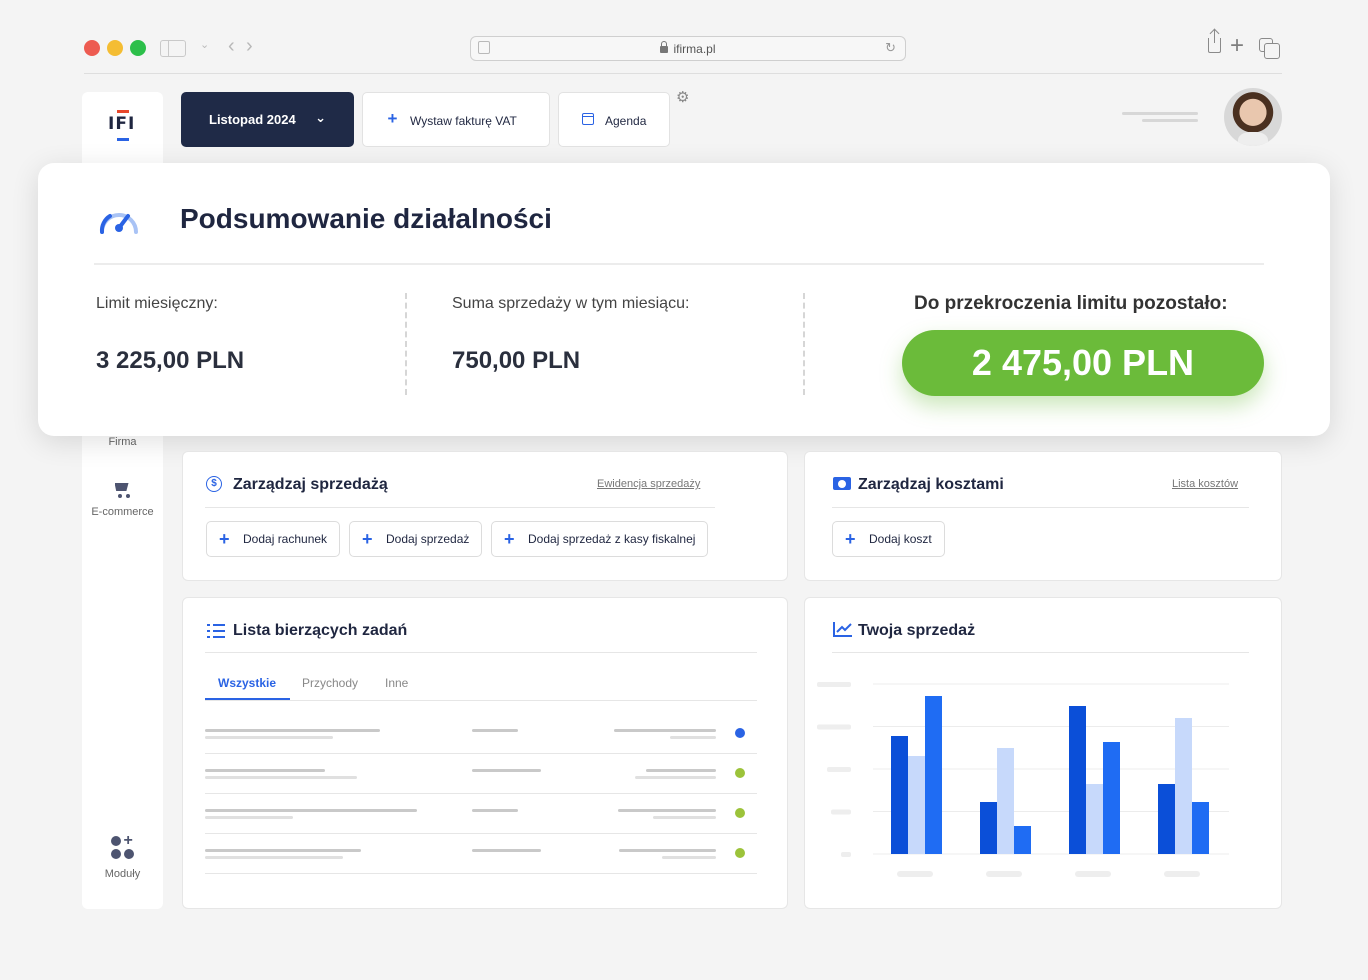 Image resolution: width=1368 pixels, height=980 pixels. What do you see at coordinates (231, 46) in the screenshot?
I see `back-arrow-icon: ‹` at bounding box center [231, 46].